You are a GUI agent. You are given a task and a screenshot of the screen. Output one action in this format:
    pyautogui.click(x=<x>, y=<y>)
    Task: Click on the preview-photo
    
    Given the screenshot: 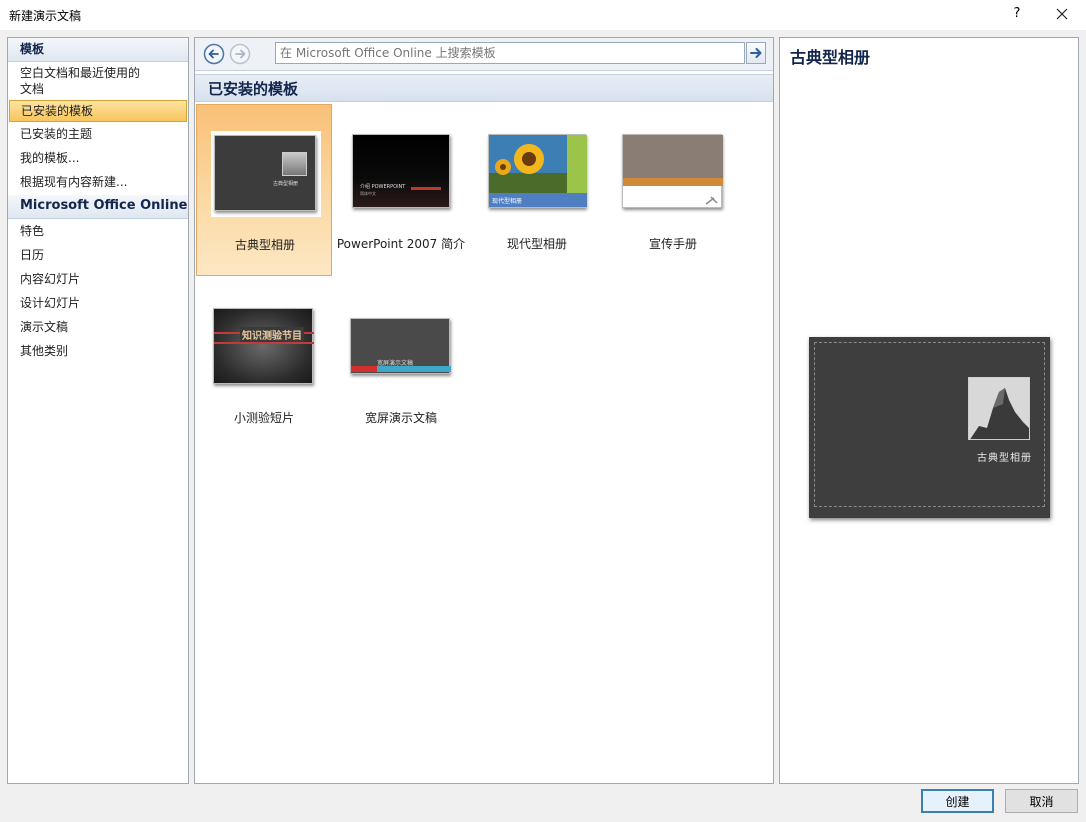 What is the action you would take?
    pyautogui.click(x=999, y=408)
    